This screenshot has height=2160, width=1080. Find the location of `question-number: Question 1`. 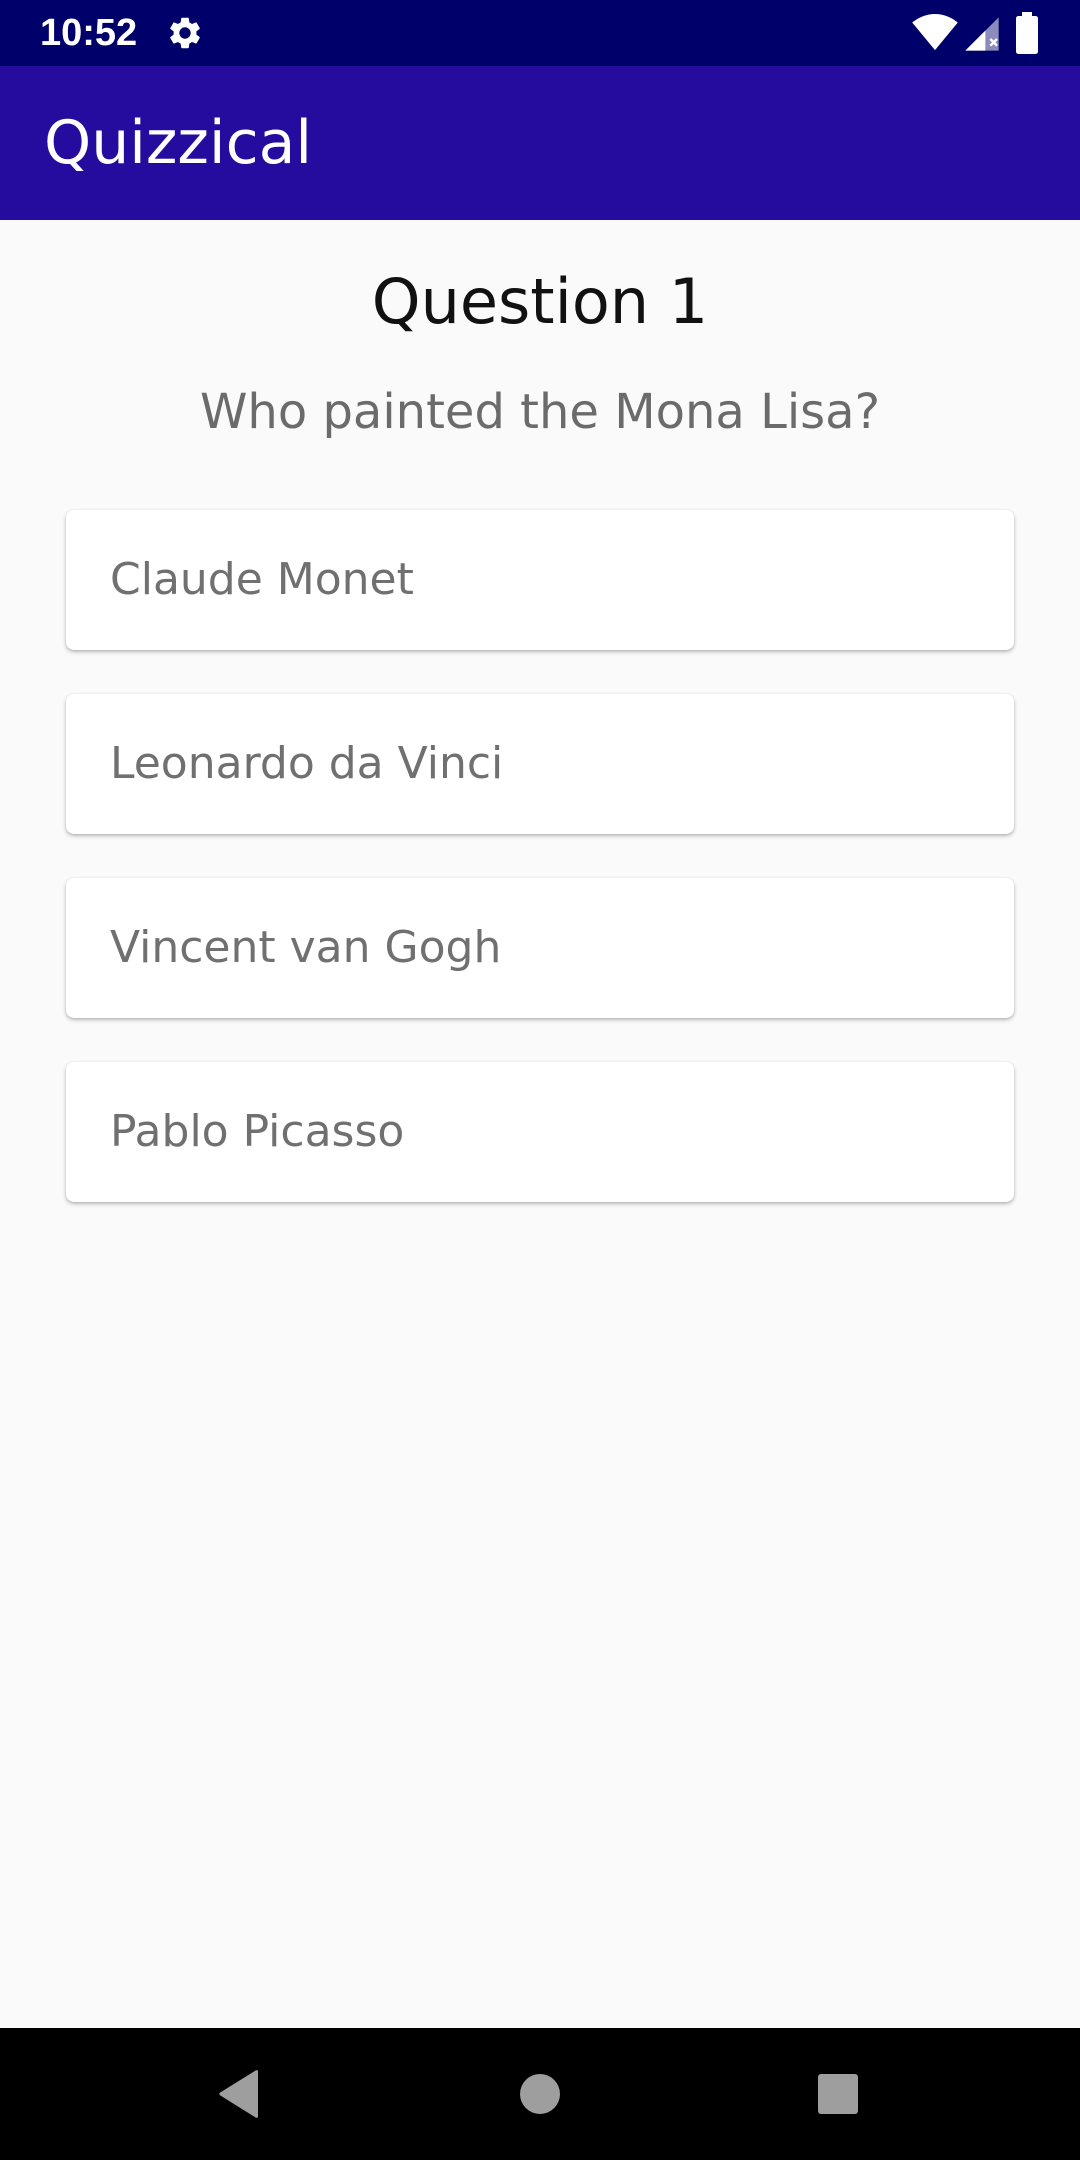

question-number: Question 1 is located at coordinates (540, 301).